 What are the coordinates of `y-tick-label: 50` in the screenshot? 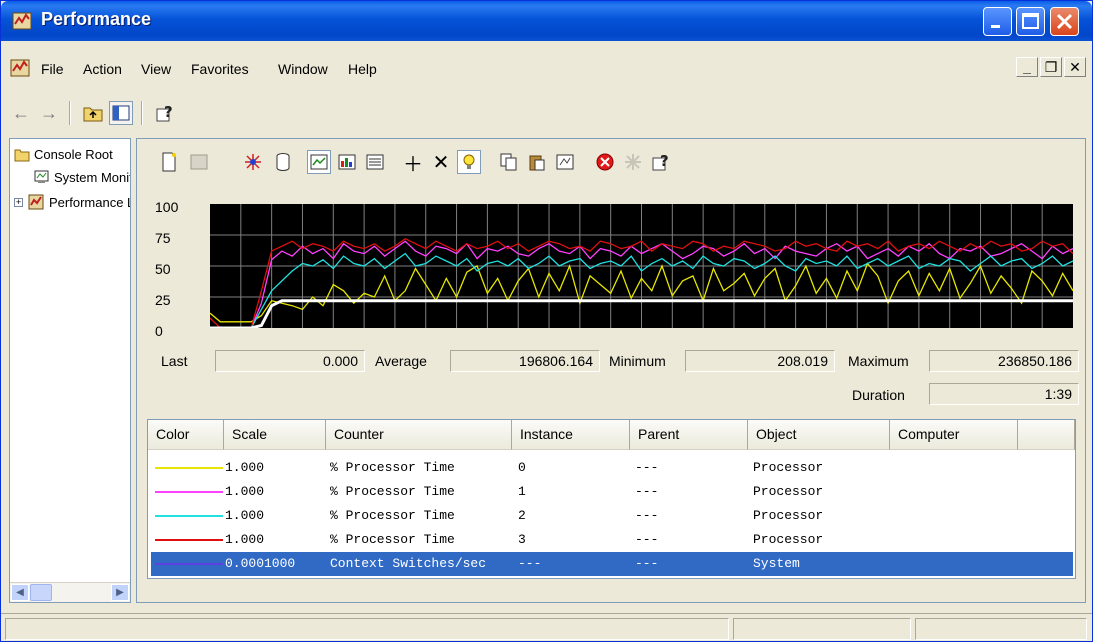 It's located at (163, 269).